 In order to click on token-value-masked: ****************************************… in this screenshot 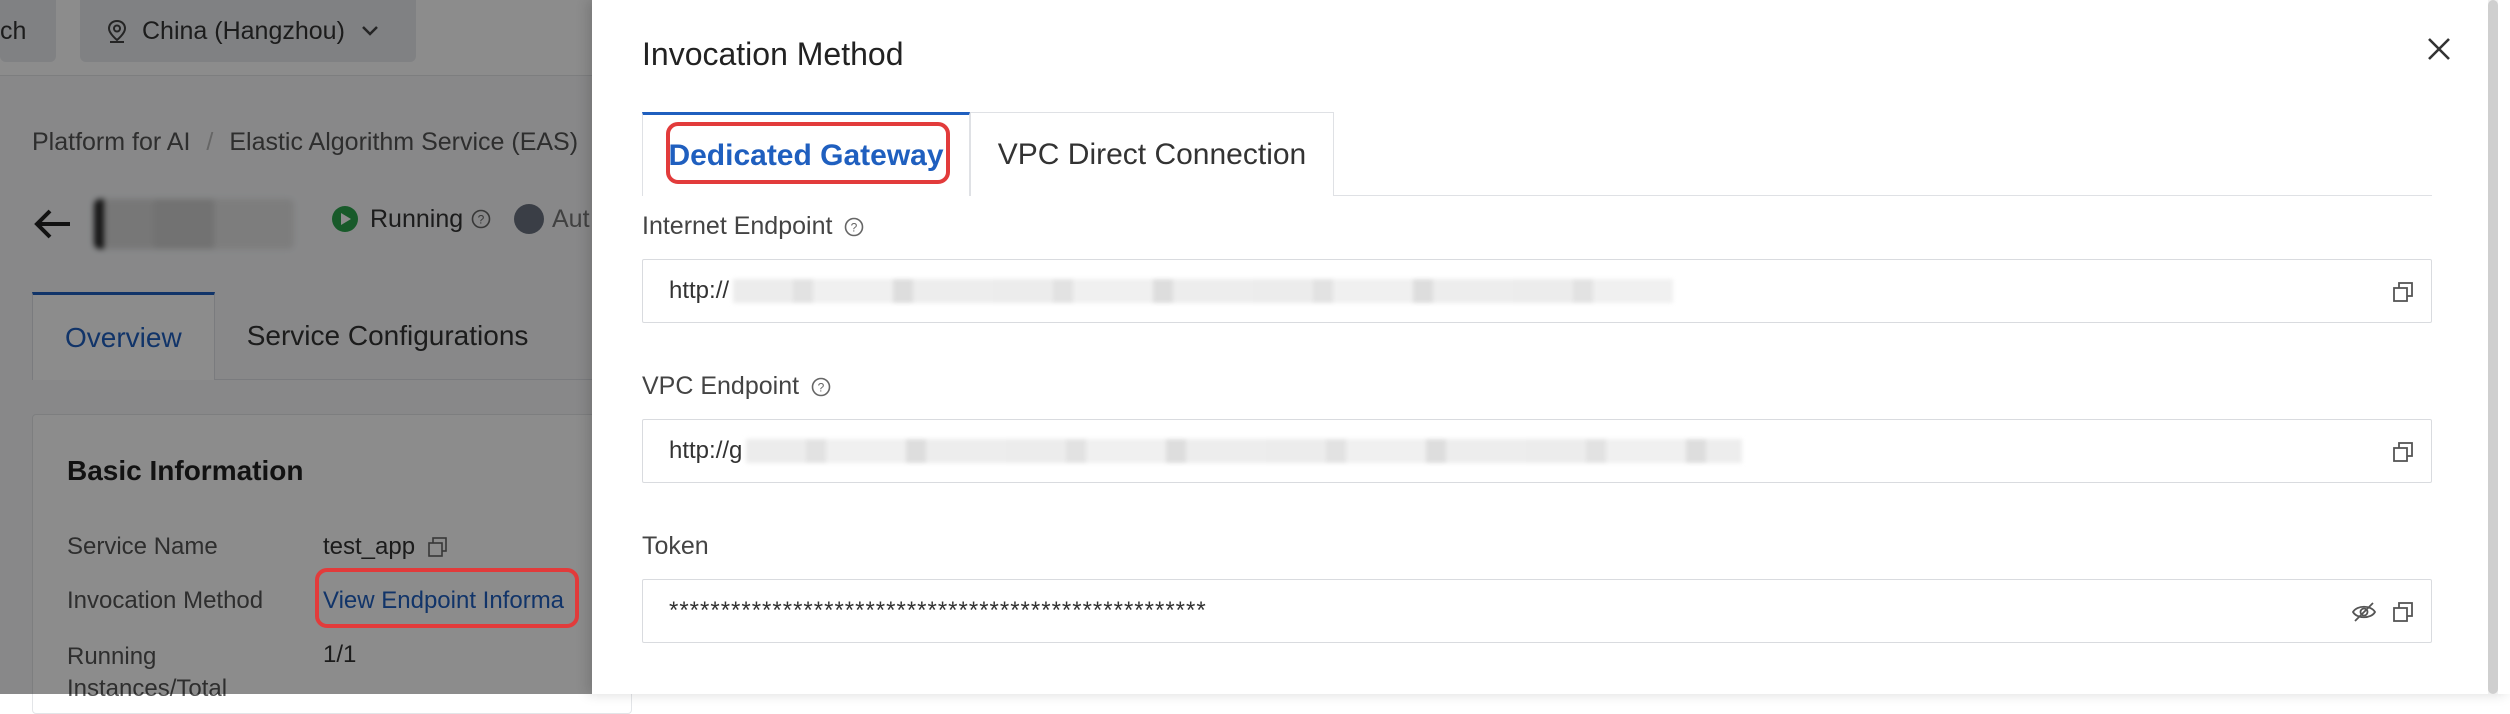, I will do `click(938, 610)`.